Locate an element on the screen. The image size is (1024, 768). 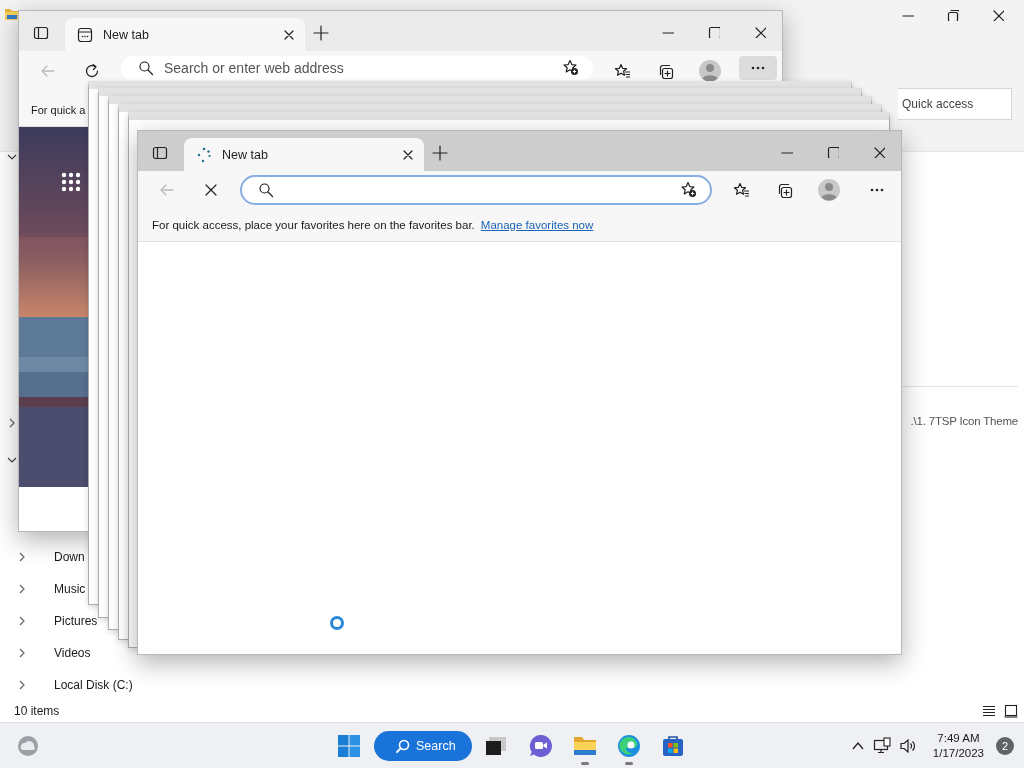
clock-time: 7:49 AM is located at coordinates (958, 738).